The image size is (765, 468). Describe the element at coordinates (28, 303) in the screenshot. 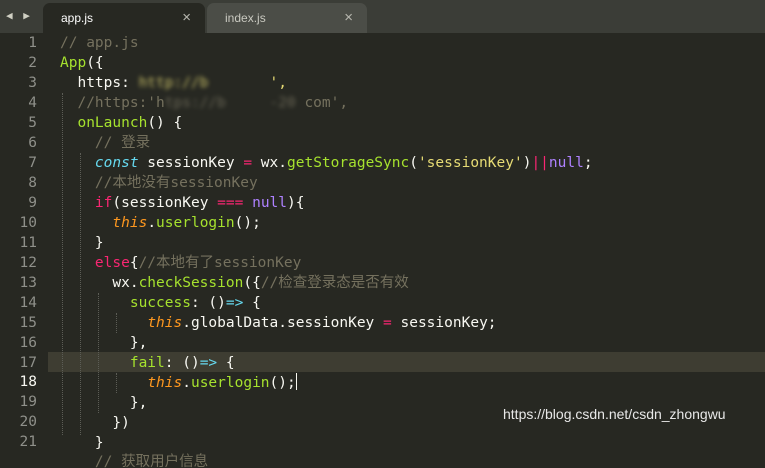

I see `line-number: 14` at that location.